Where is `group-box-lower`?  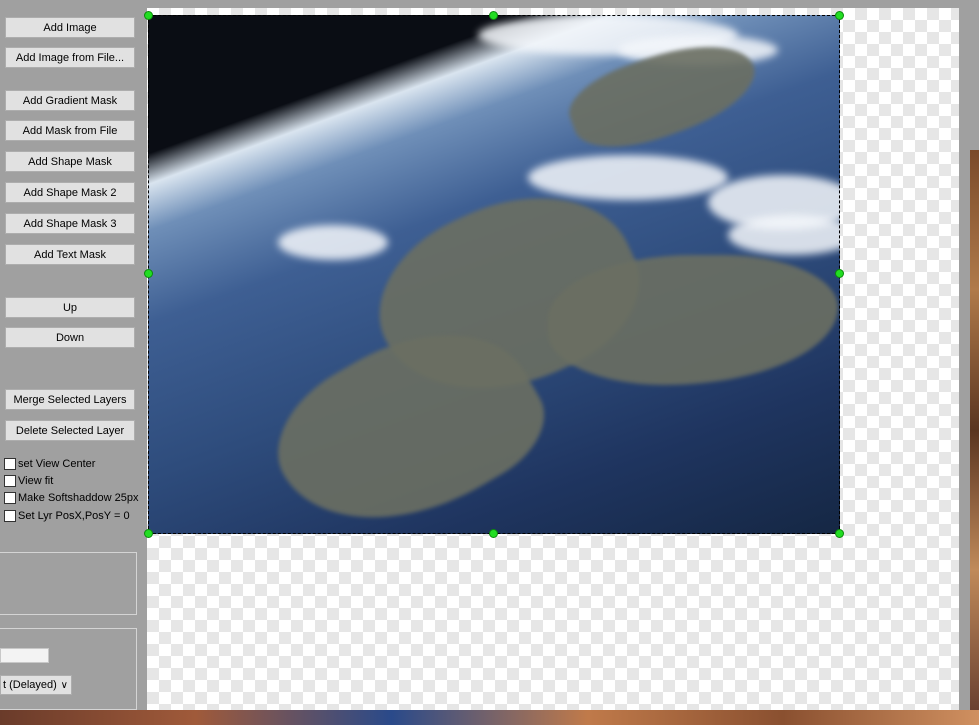
group-box-lower is located at coordinates (68, 669).